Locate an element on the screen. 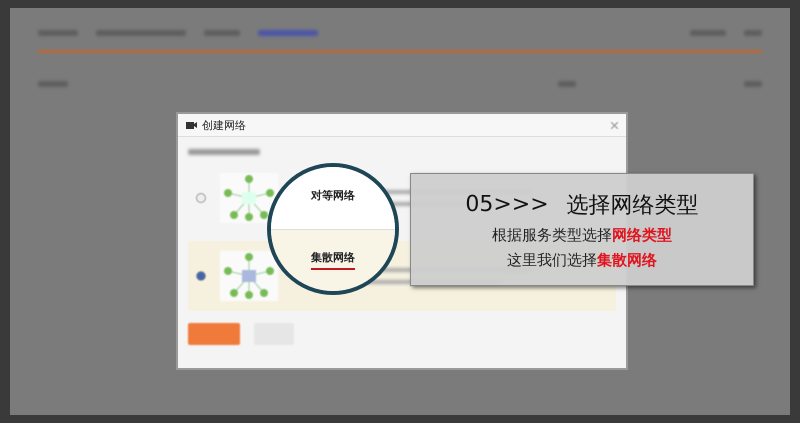 This screenshot has width=800, height=423. step-number: 05>>> is located at coordinates (507, 204).